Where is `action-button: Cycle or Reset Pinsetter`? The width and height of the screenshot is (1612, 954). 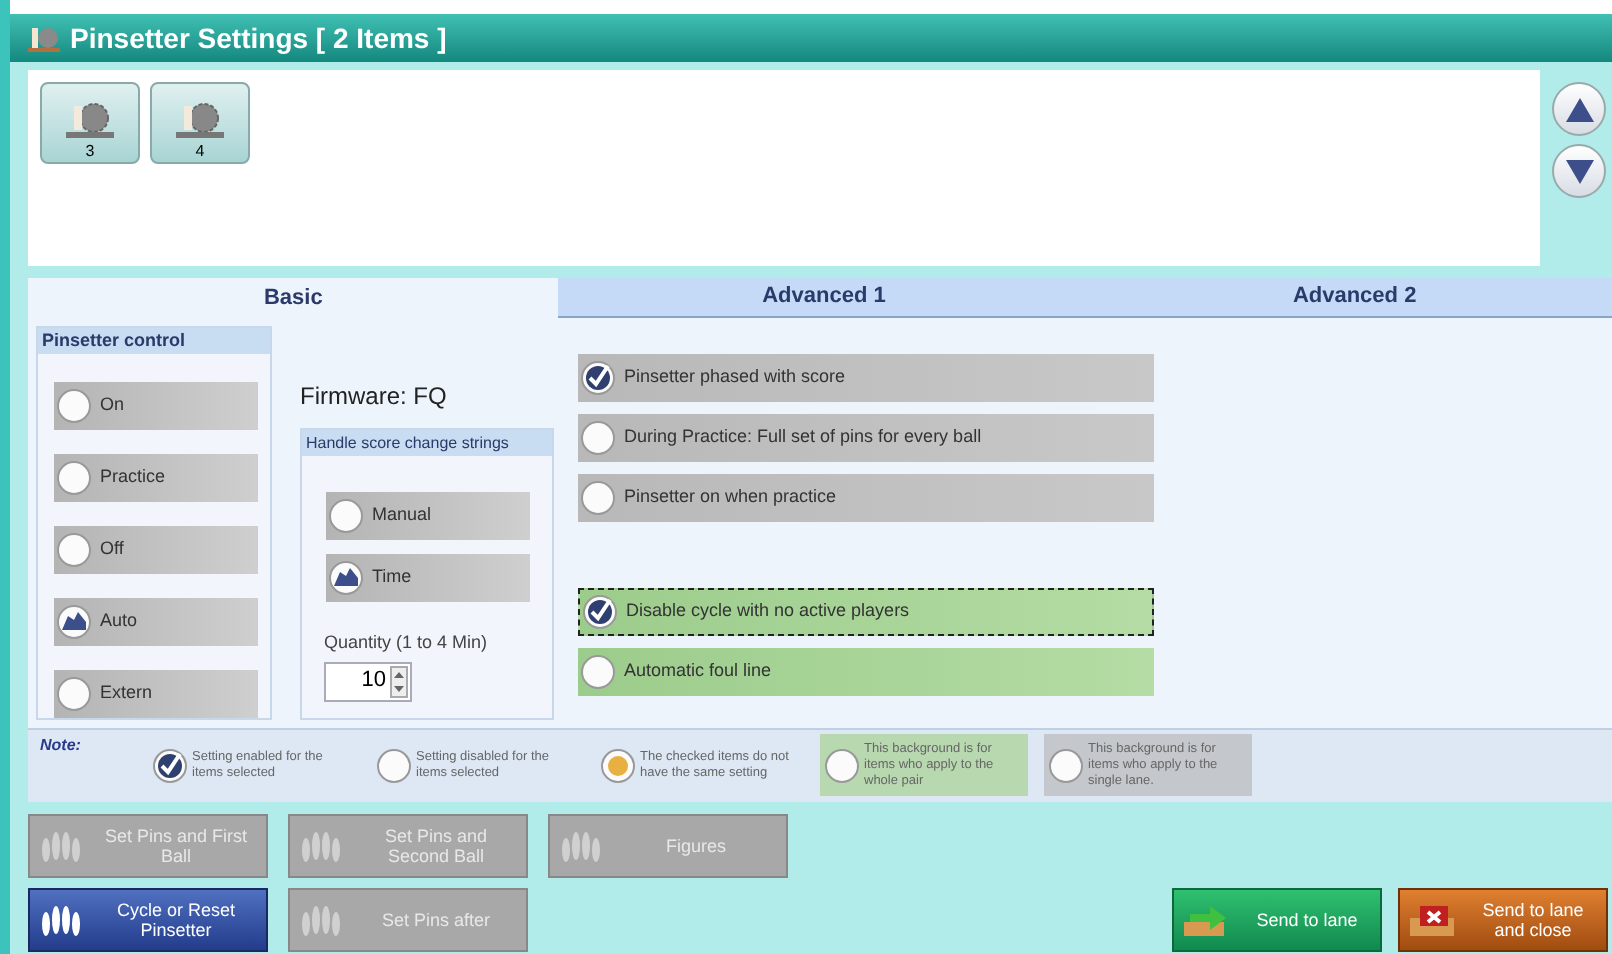 action-button: Cycle or Reset Pinsetter is located at coordinates (148, 920).